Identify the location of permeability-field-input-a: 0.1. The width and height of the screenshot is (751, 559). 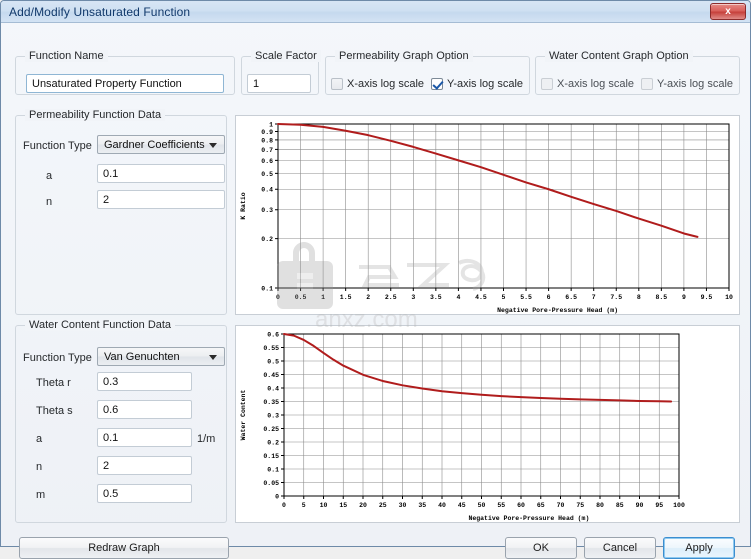
(161, 173).